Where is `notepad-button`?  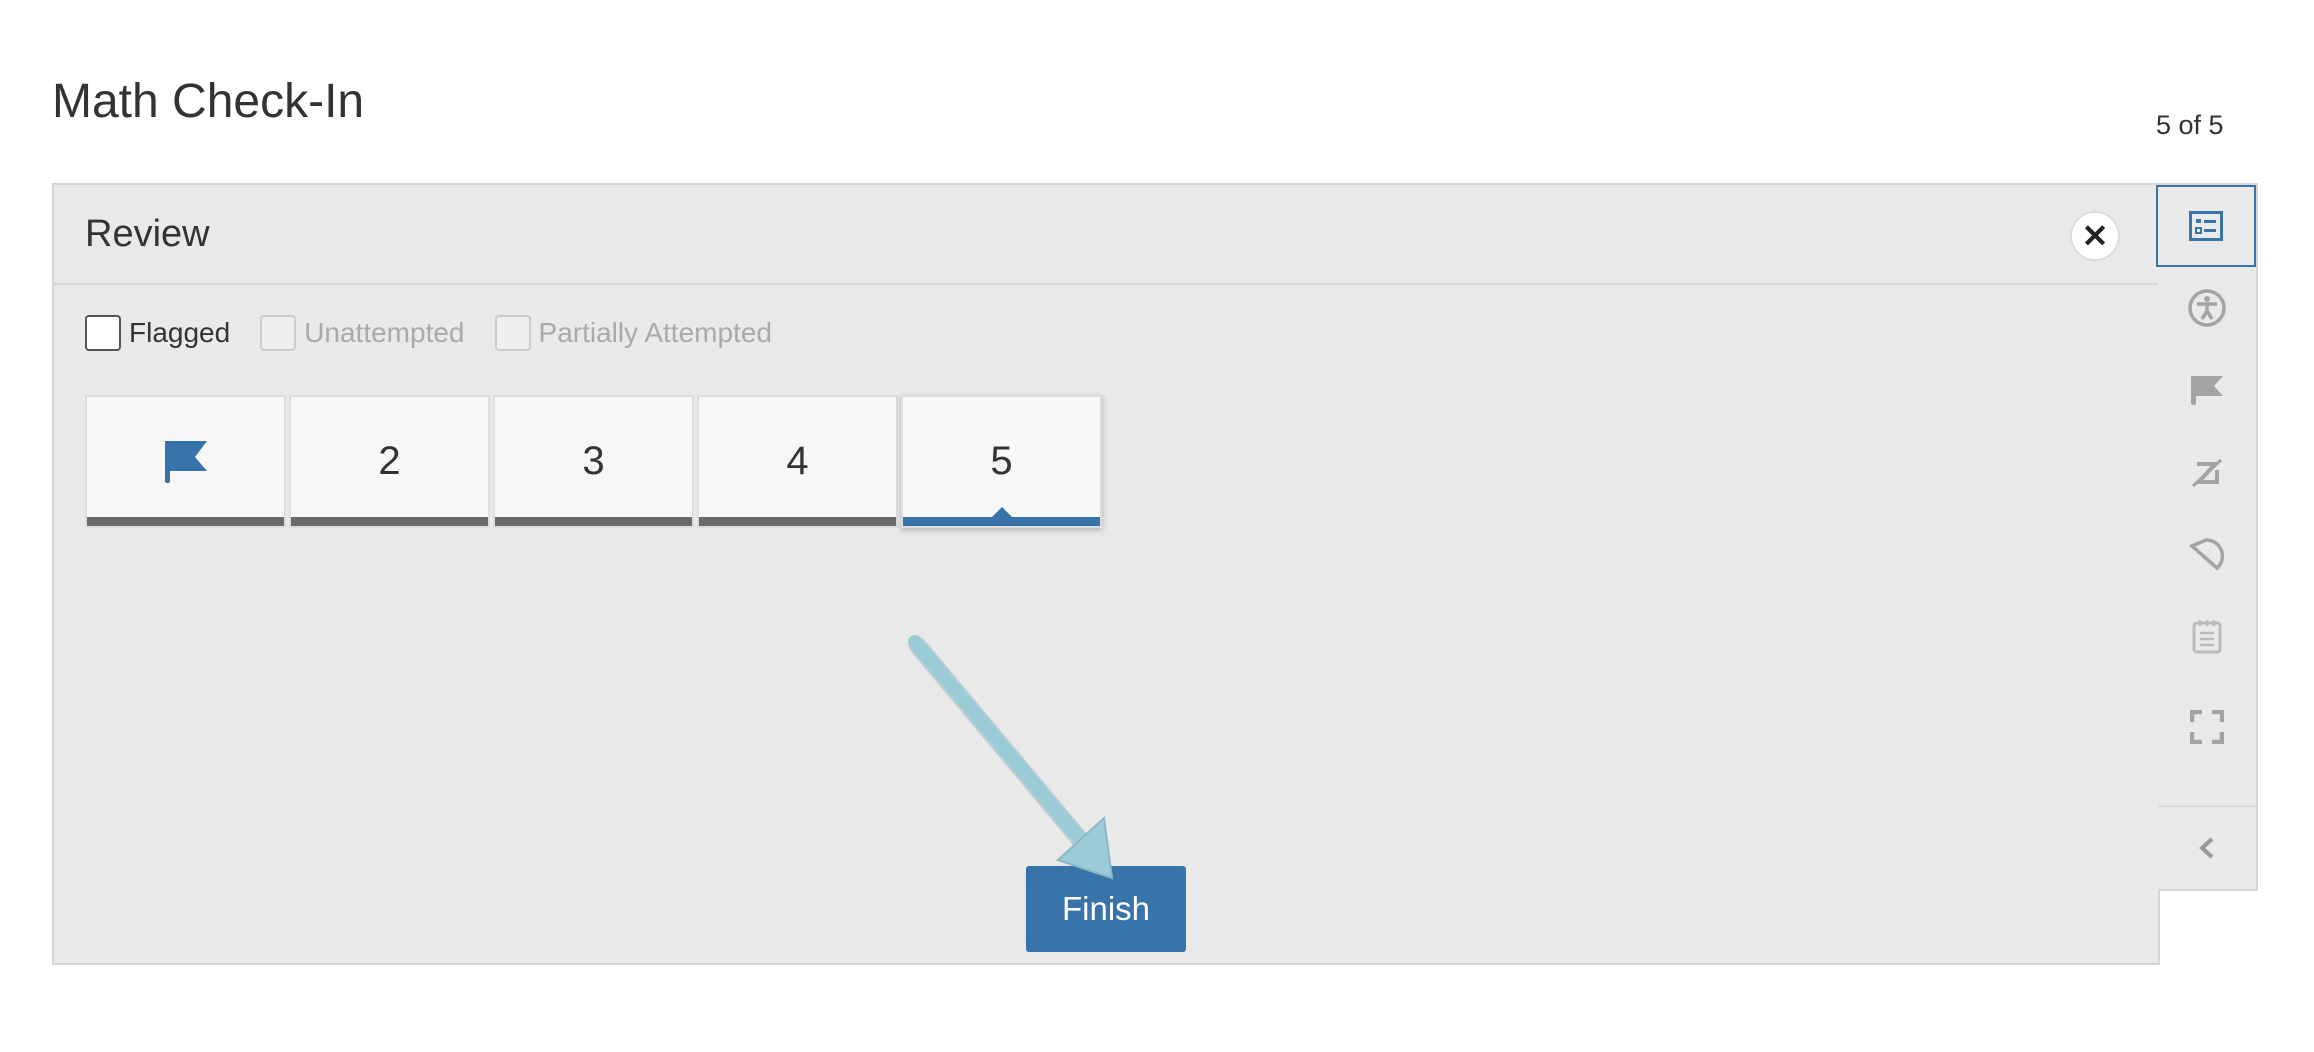 notepad-button is located at coordinates (2207, 636).